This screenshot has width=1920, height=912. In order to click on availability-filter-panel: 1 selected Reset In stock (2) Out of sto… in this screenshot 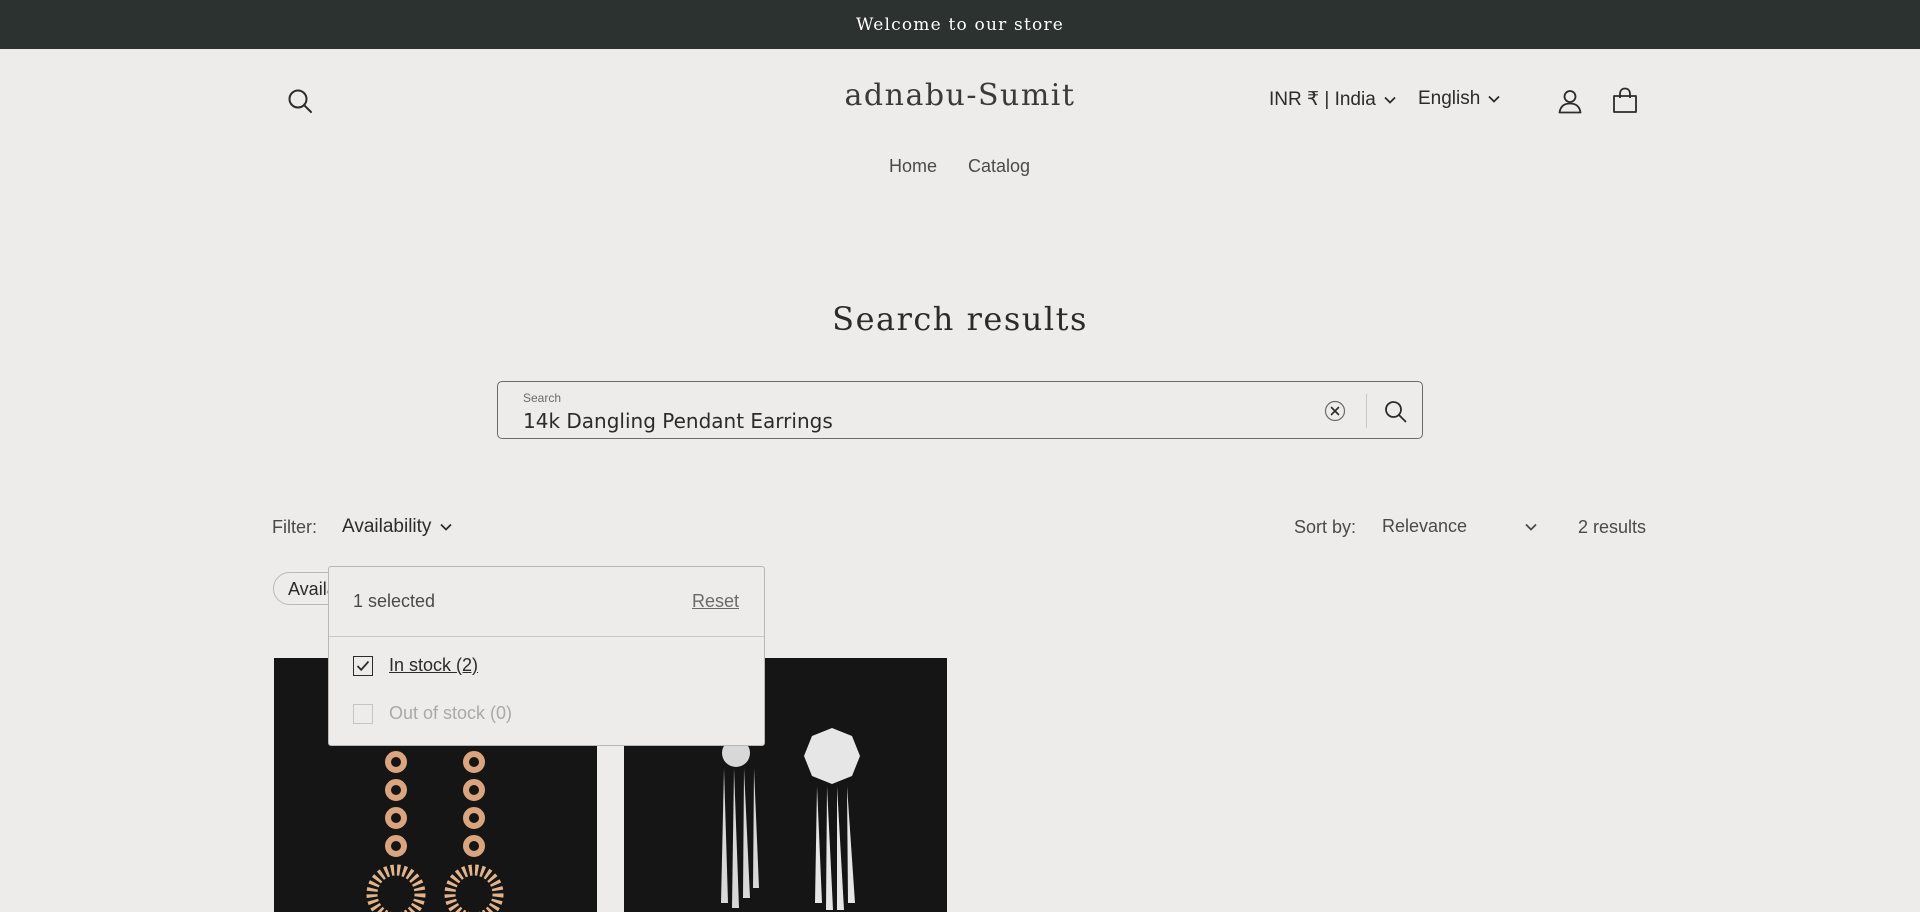, I will do `click(546, 656)`.